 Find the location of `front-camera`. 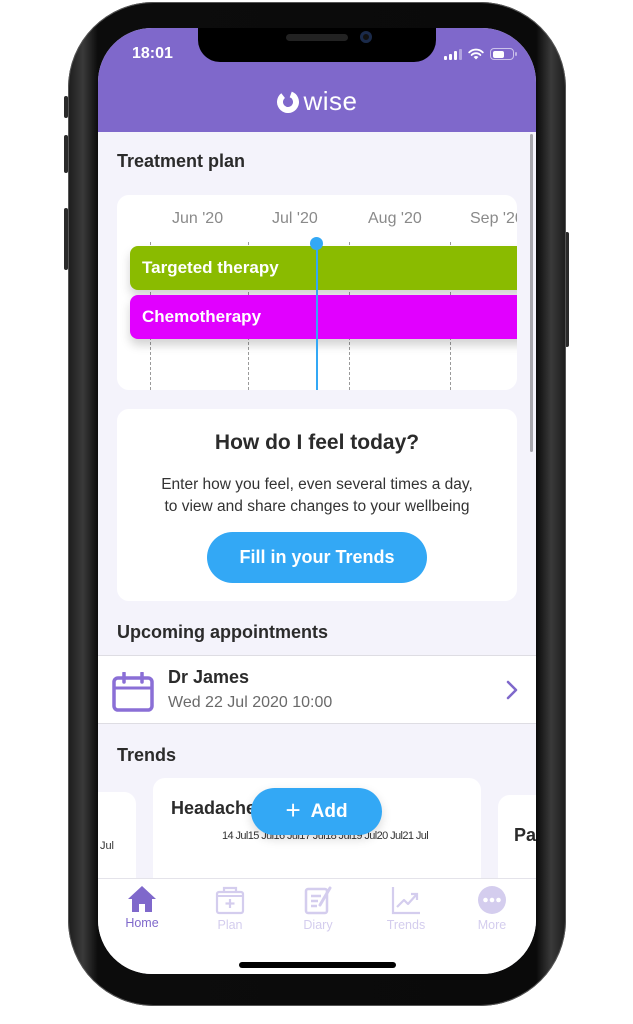

front-camera is located at coordinates (366, 37).